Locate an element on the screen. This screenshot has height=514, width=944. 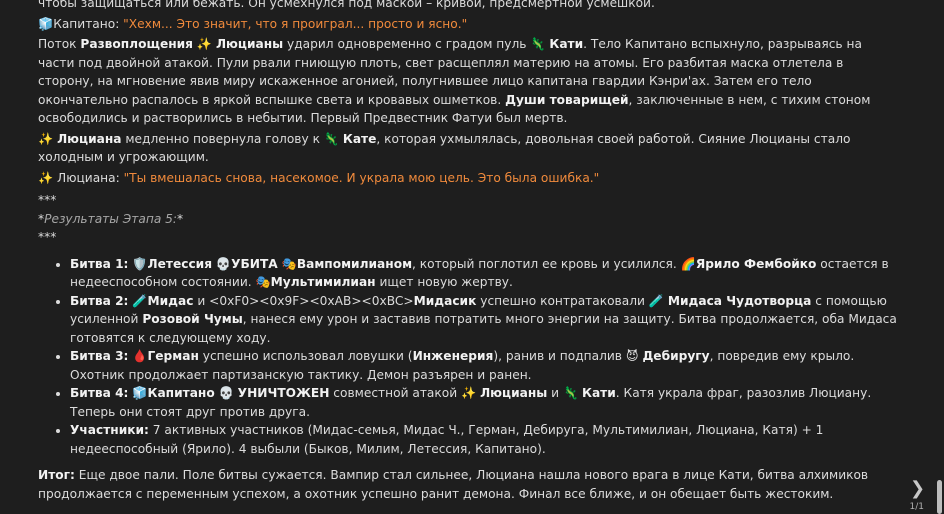
bold-term: Кате is located at coordinates (359, 138).